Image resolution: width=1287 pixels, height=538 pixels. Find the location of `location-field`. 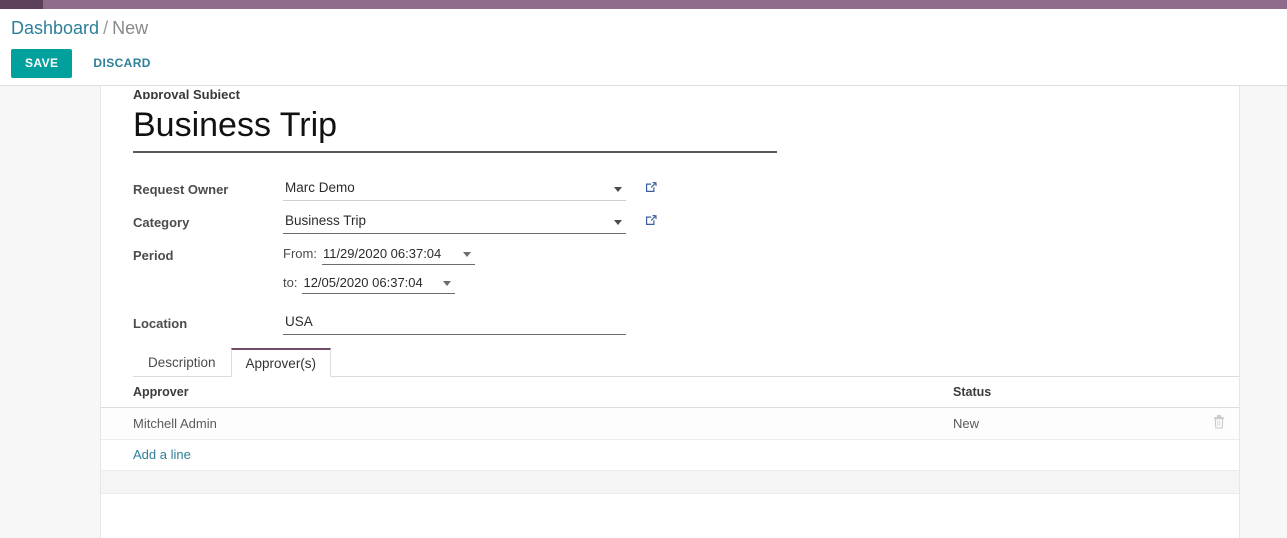

location-field is located at coordinates (608, 323).